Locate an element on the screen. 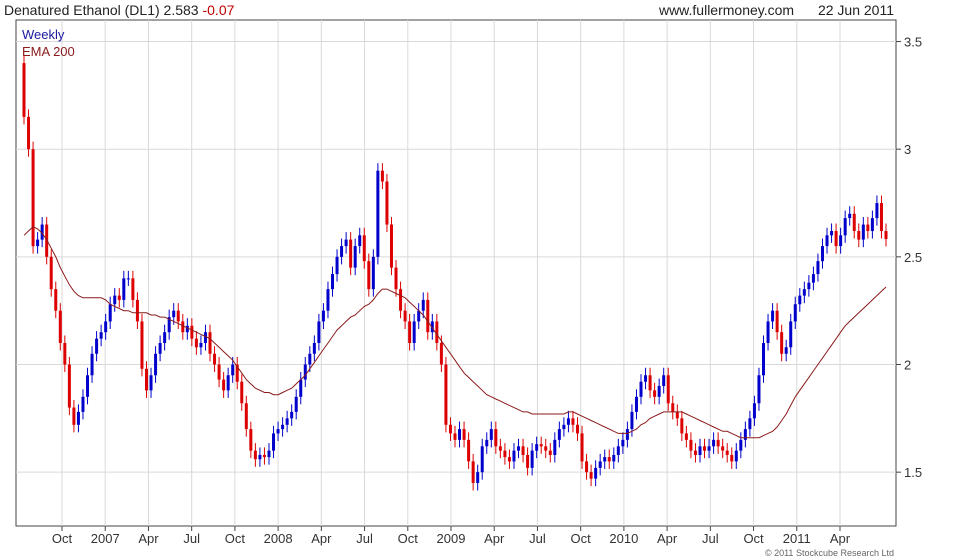 Image resolution: width=980 pixels, height=560 pixels. y-tick-label: 3.5 is located at coordinates (913, 42).